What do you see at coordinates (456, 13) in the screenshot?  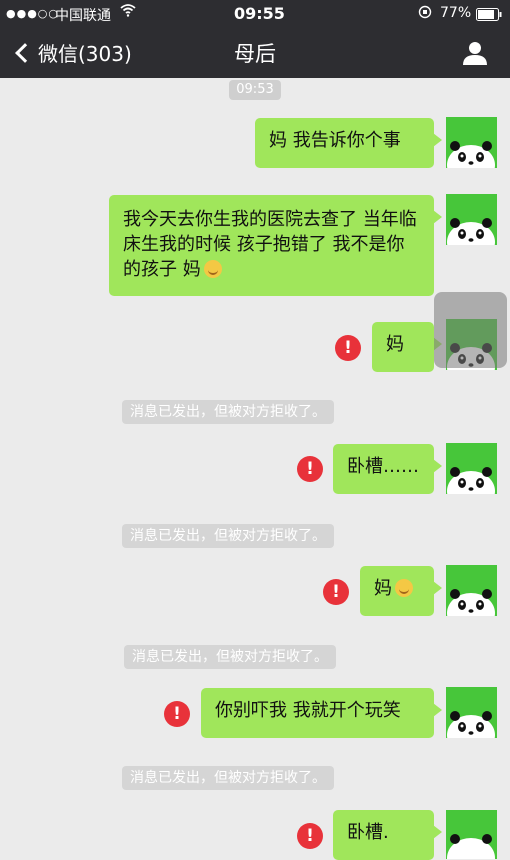 I see `battery-percent: 77%` at bounding box center [456, 13].